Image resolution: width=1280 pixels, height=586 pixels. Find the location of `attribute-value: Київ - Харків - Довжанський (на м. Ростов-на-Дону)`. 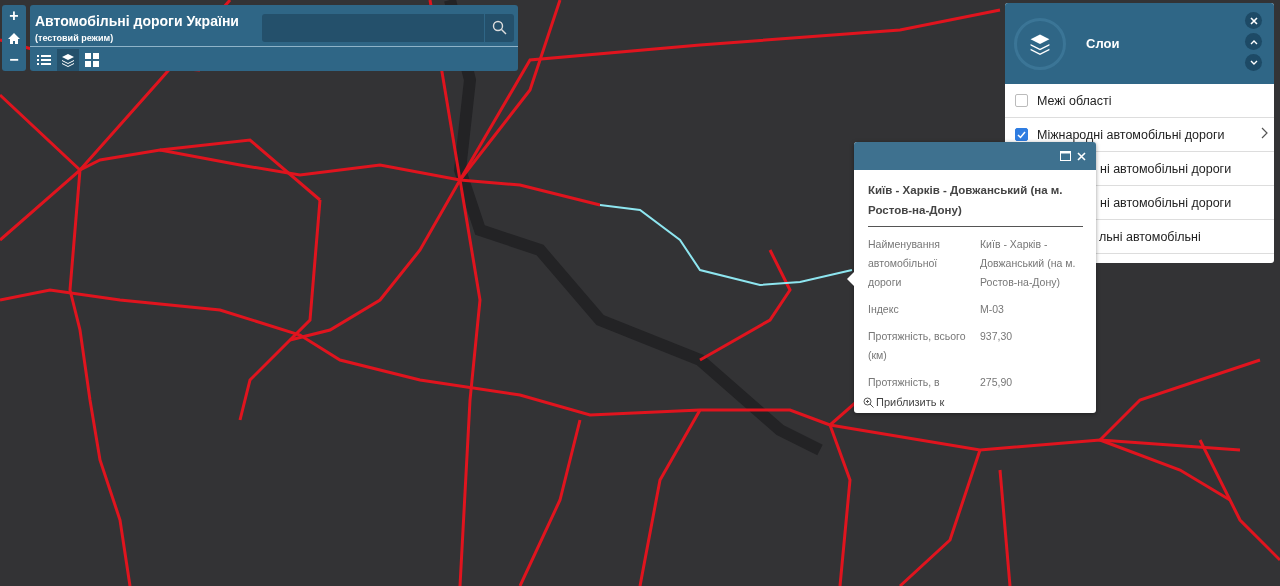

attribute-value: Київ - Харків - Довжанський (на м. Ростов-на-Дону) is located at coordinates (1028, 263).